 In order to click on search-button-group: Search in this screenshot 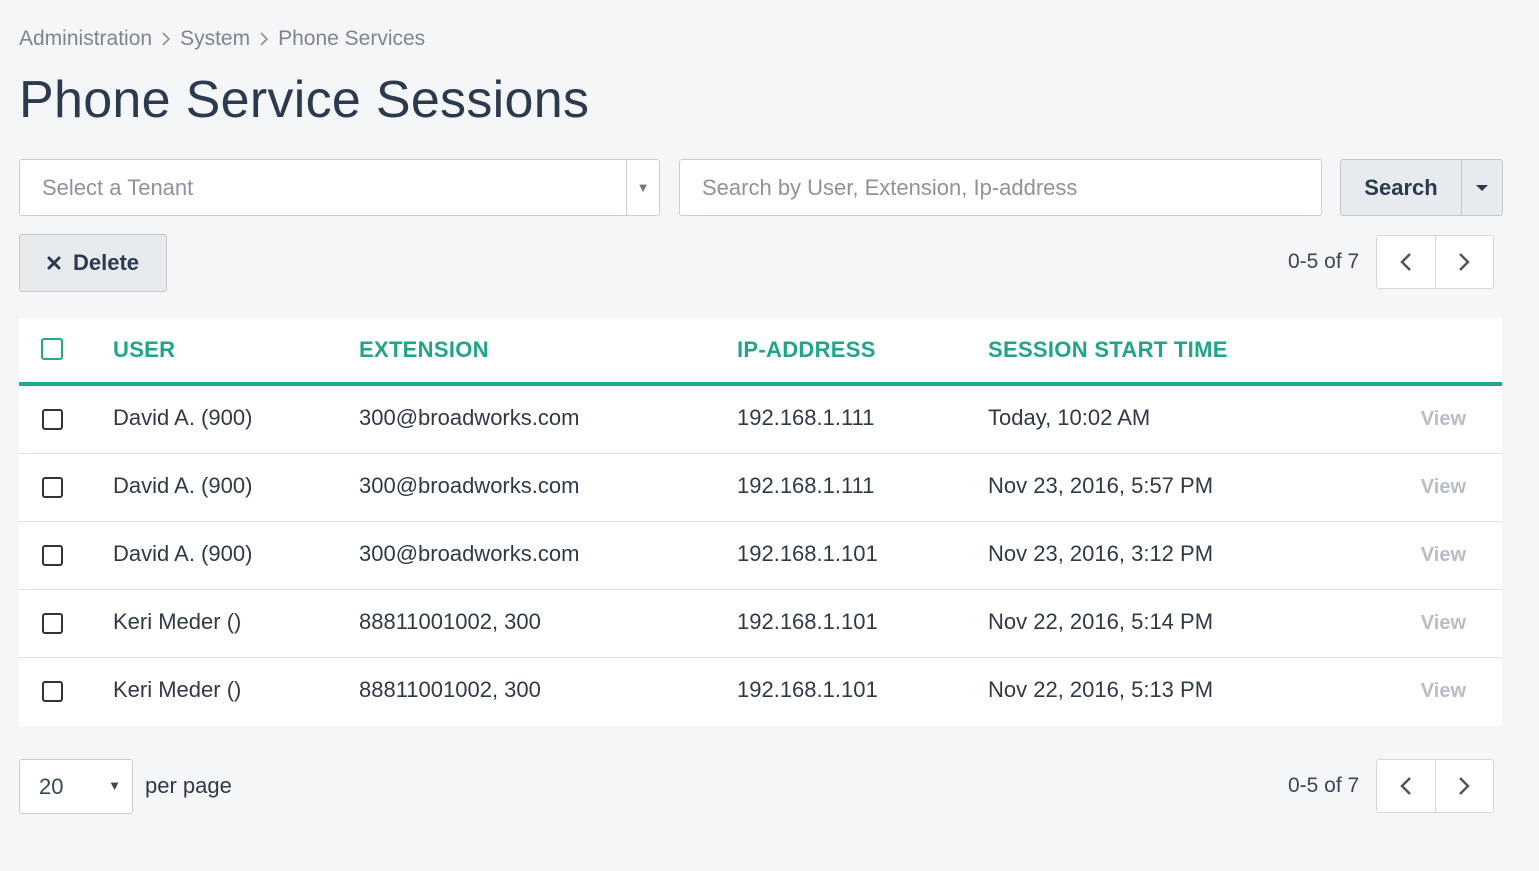, I will do `click(1421, 187)`.